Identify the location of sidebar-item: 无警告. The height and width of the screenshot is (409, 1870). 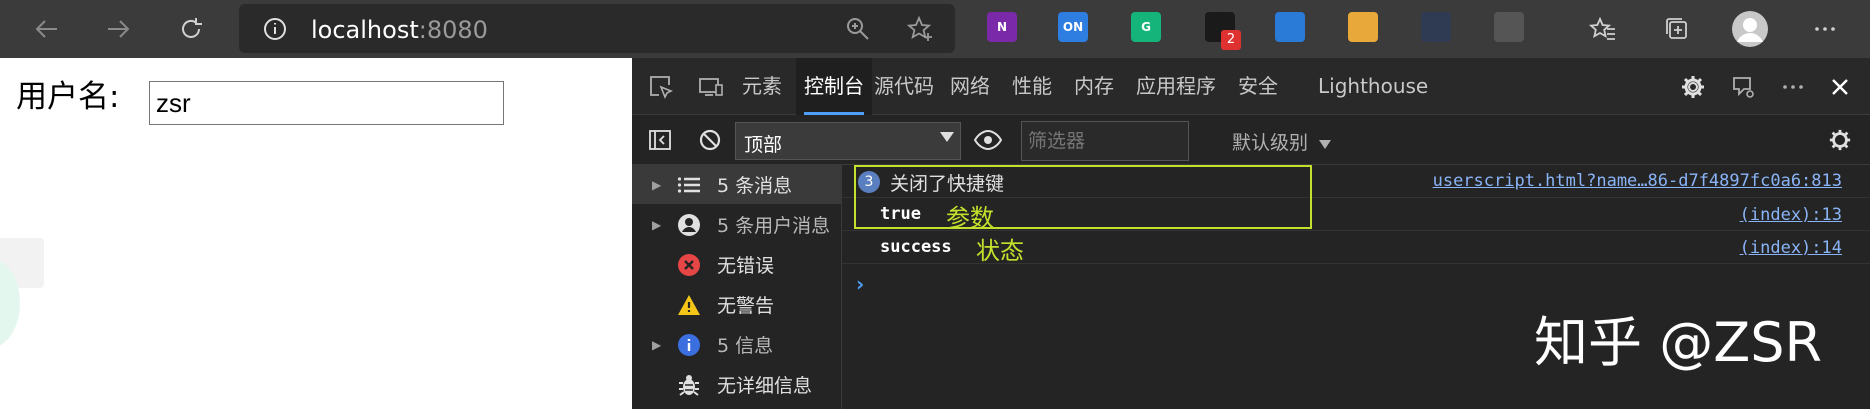
(737, 304).